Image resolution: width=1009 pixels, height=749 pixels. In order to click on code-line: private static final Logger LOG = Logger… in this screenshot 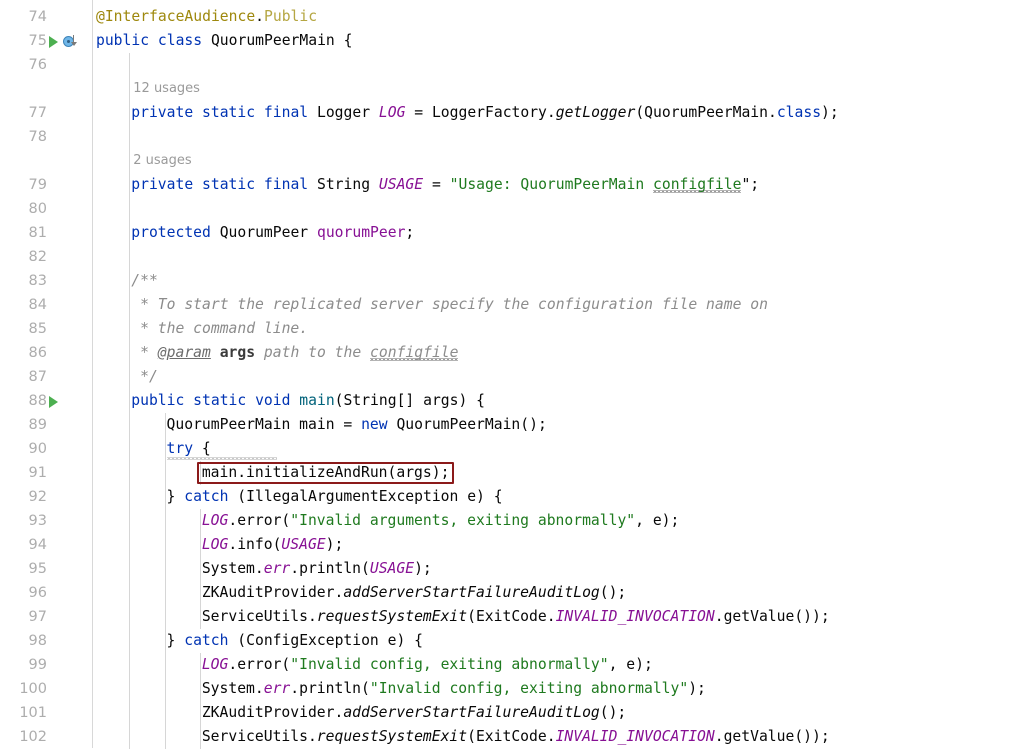, I will do `click(484, 113)`.